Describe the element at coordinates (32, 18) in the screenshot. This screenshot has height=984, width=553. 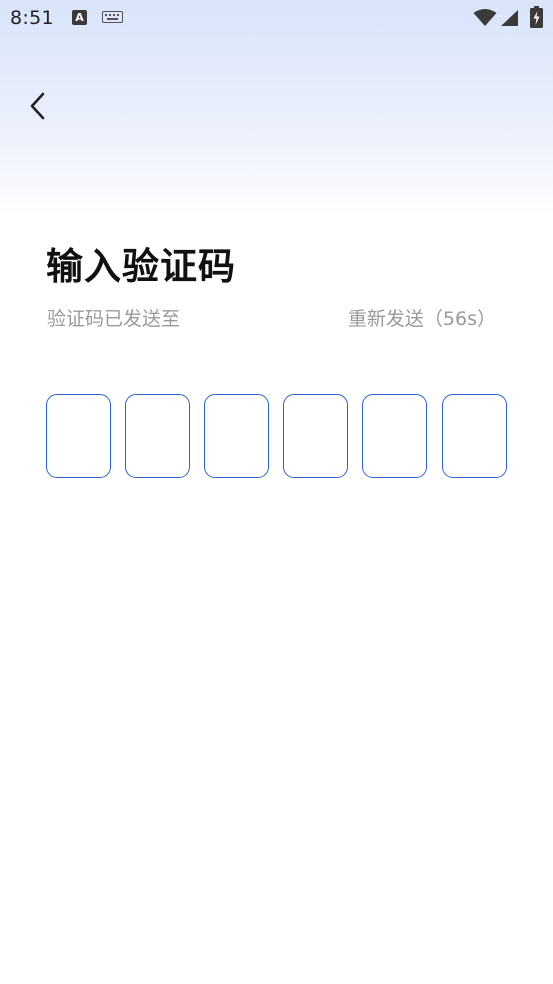
I see `status-time: 8:51` at that location.